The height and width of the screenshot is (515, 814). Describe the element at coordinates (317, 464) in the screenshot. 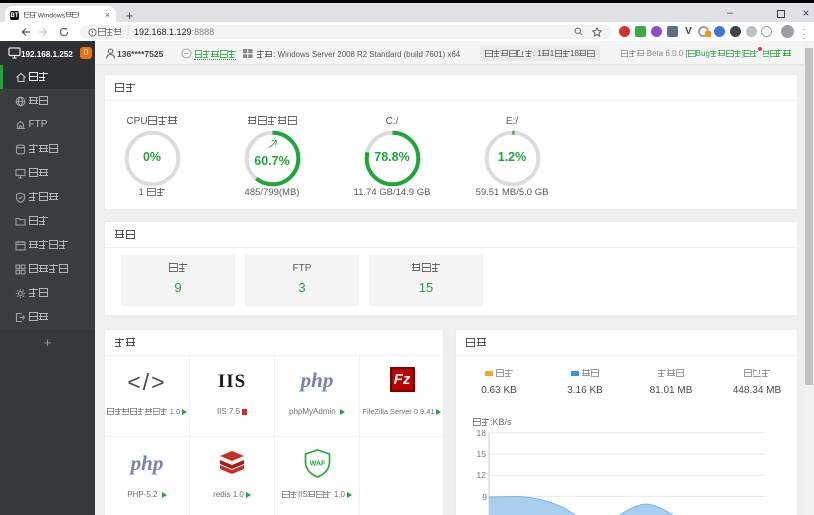

I see `svg-text: WAF` at that location.